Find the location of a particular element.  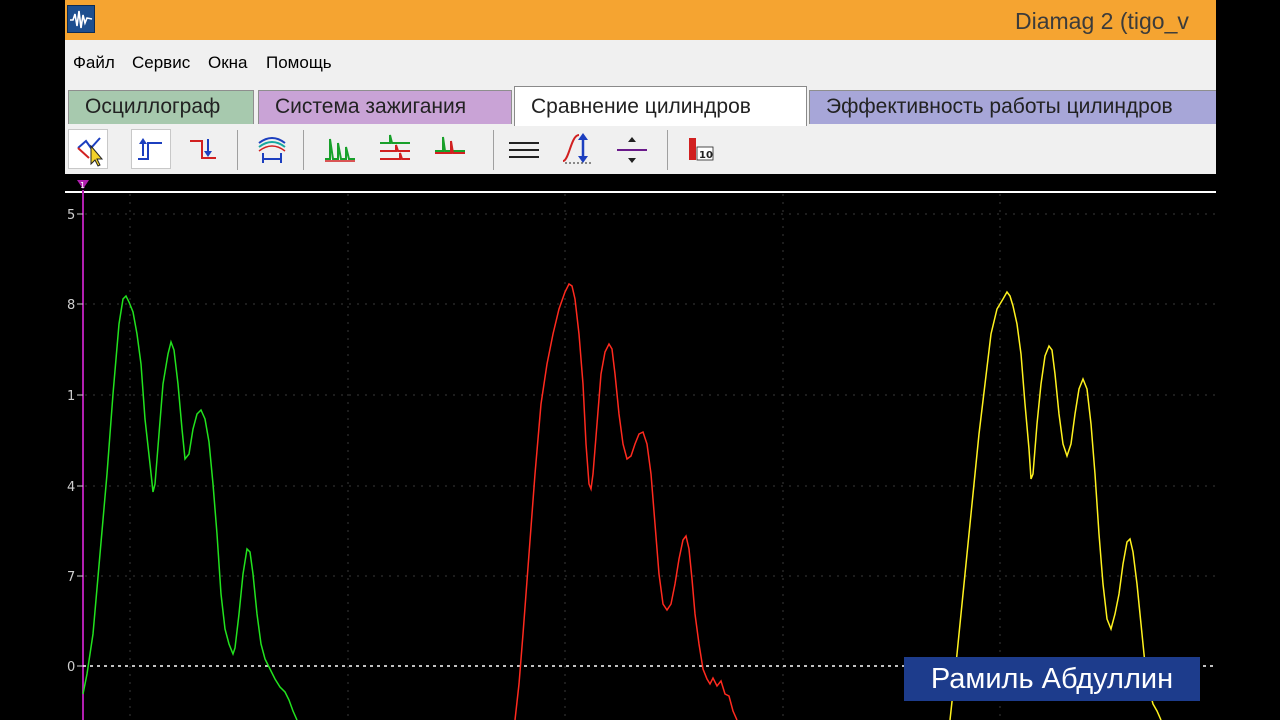

cylinder-overlay-button is located at coordinates (273, 149).